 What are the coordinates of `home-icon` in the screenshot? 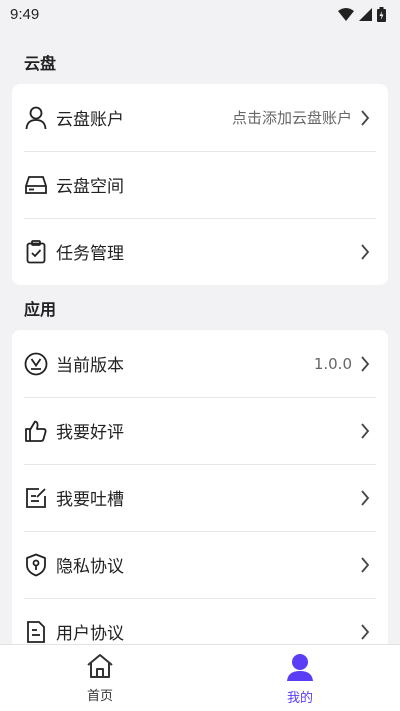 It's located at (100, 668).